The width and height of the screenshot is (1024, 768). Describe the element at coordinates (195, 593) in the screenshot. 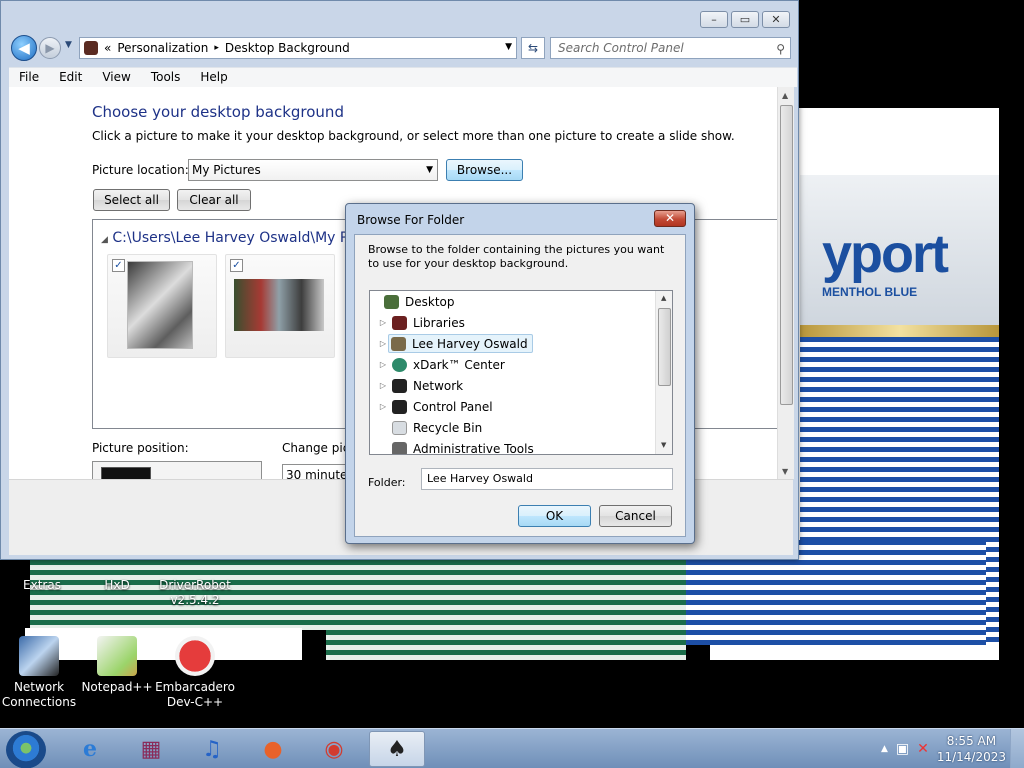

I see `desktop-icon-driverrobot: DriverRobot v2.5.4.2` at that location.